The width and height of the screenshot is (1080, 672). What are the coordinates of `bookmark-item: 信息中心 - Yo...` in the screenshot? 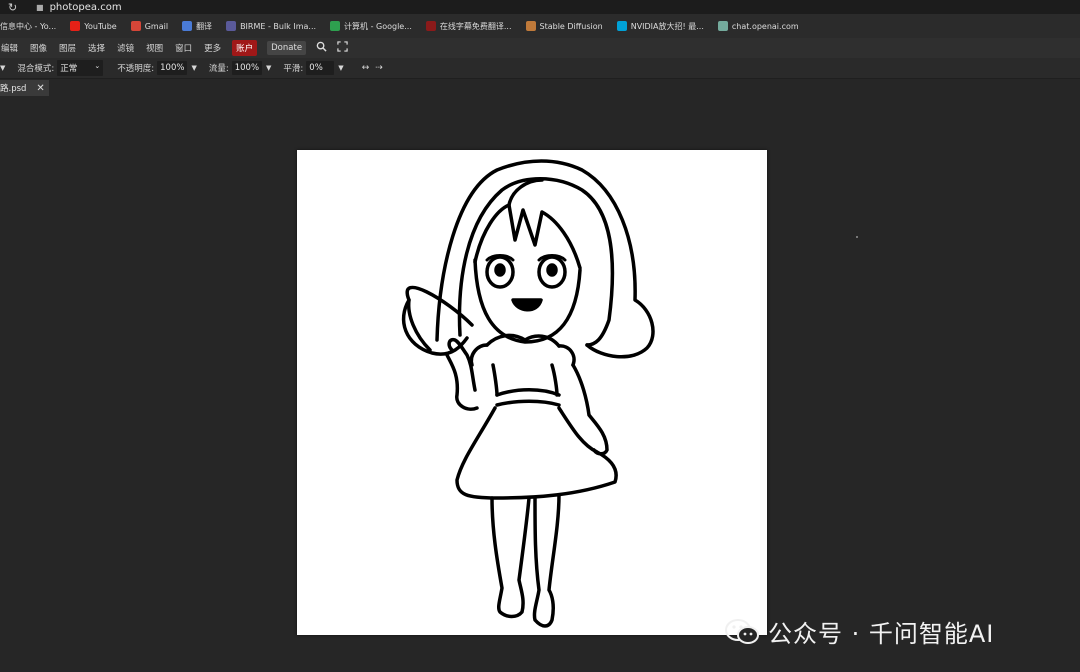 It's located at (28, 26).